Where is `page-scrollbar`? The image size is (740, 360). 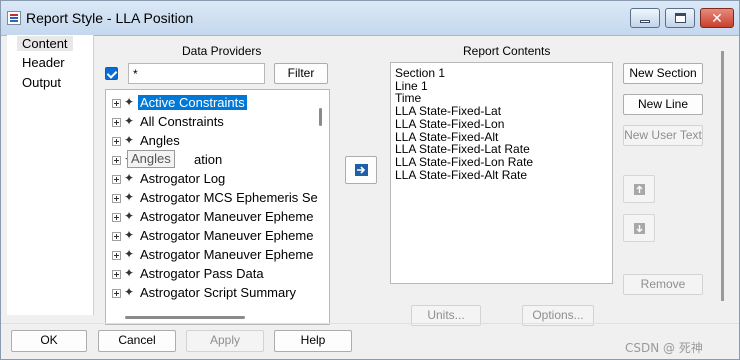
page-scrollbar is located at coordinates (722, 176).